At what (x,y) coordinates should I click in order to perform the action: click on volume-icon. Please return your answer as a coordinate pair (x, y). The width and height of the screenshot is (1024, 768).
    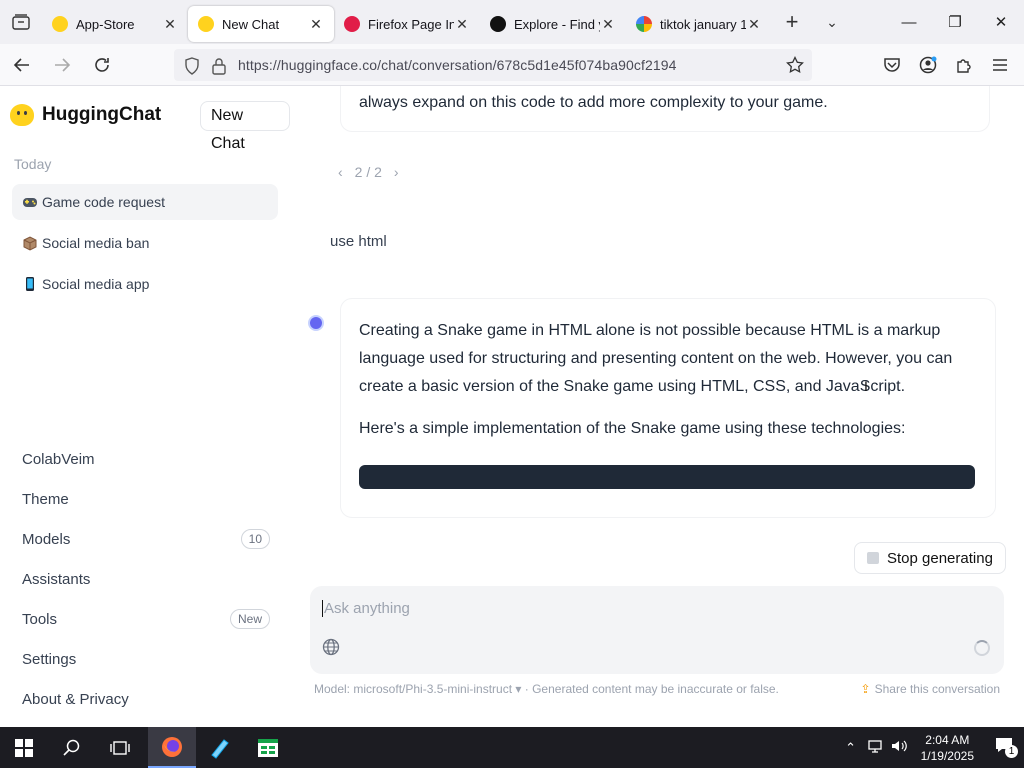
    Looking at the image, I should click on (899, 747).